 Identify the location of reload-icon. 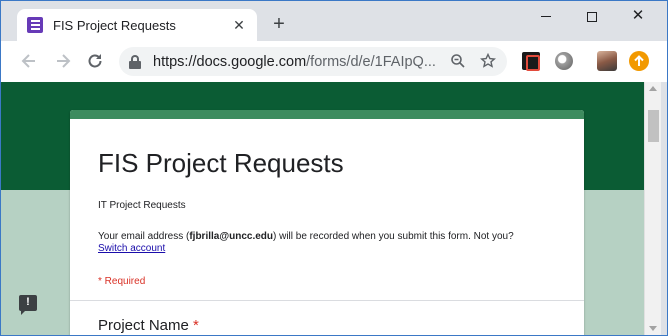
(95, 61).